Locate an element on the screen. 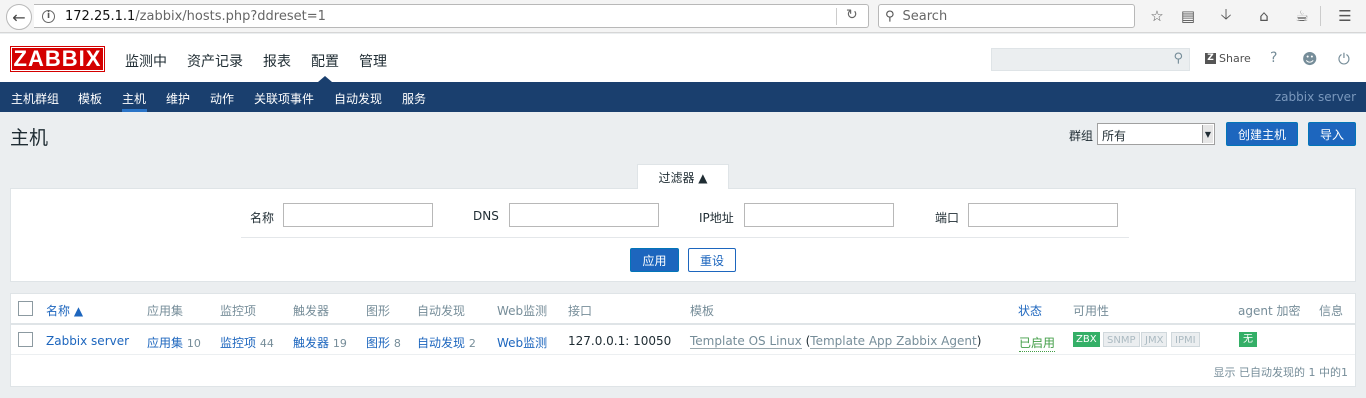 This screenshot has width=1366, height=398. zbx-availability-badge: ZBX is located at coordinates (1086, 339).